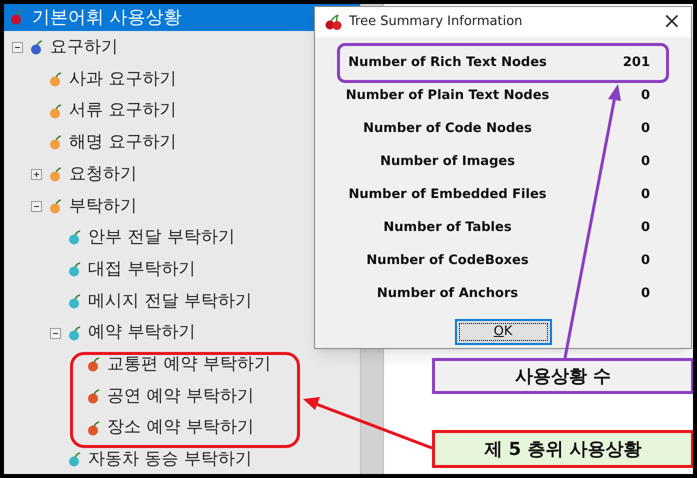  What do you see at coordinates (103, 207) in the screenshot?
I see `tree-item: 부탁하기` at bounding box center [103, 207].